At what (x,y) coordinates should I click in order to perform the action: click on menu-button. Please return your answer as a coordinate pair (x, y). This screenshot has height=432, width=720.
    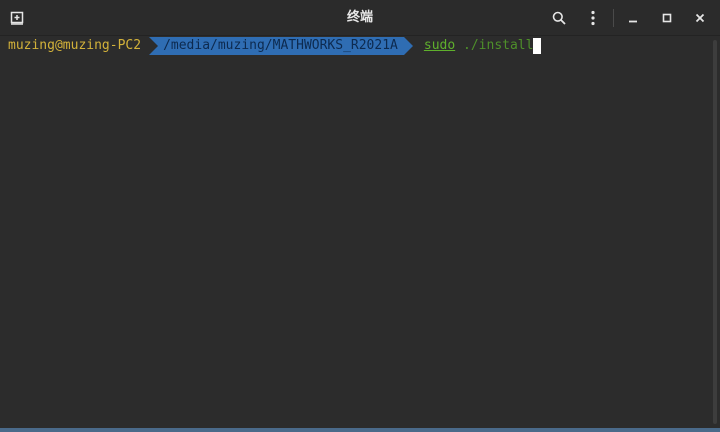
    Looking at the image, I should click on (593, 18).